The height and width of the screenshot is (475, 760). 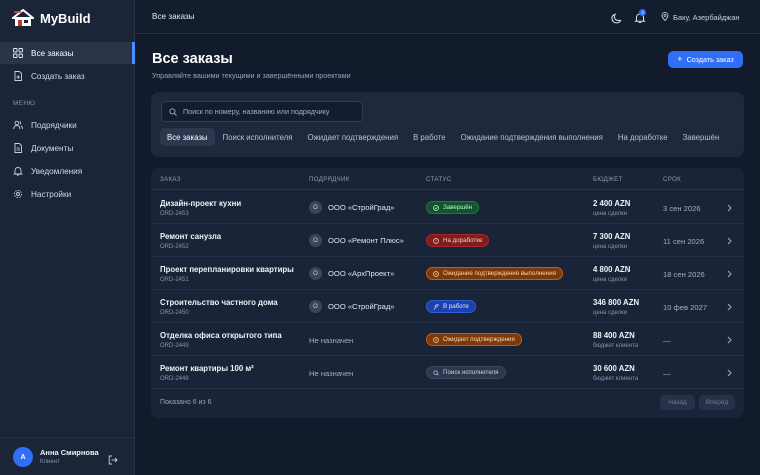 What do you see at coordinates (173, 16) in the screenshot?
I see `header-title: Все заказы` at bounding box center [173, 16].